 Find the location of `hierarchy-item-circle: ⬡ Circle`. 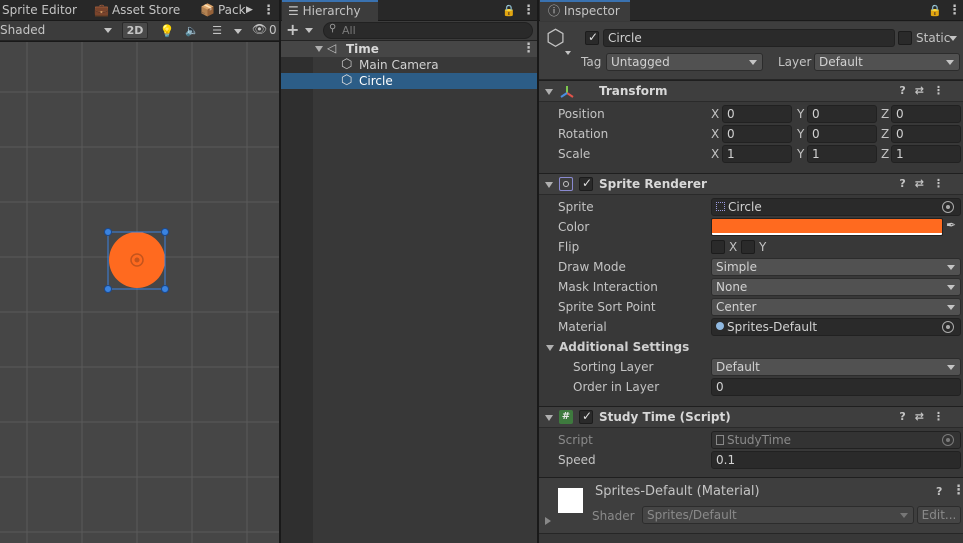

hierarchy-item-circle: ⬡ Circle is located at coordinates (409, 81).